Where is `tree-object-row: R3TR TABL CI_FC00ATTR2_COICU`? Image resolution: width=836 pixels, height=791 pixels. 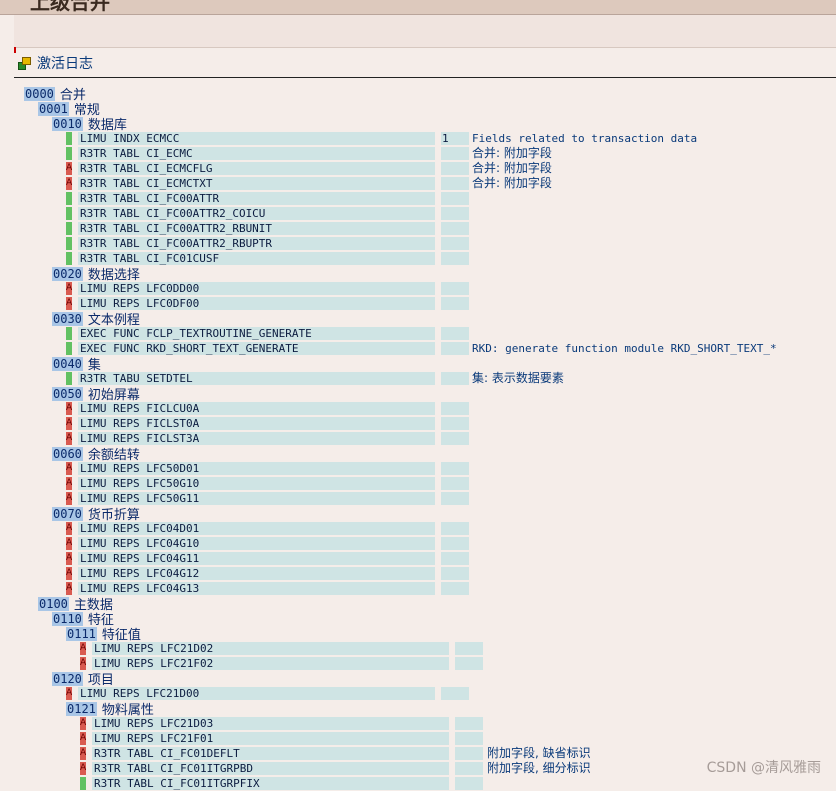 tree-object-row: R3TR TABL CI_FC00ATTR2_COICU is located at coordinates (418, 213).